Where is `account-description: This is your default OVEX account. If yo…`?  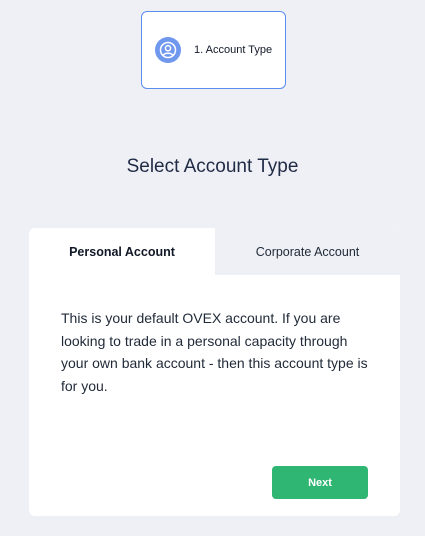
account-description: This is your default OVEX account. If yo… is located at coordinates (214, 352).